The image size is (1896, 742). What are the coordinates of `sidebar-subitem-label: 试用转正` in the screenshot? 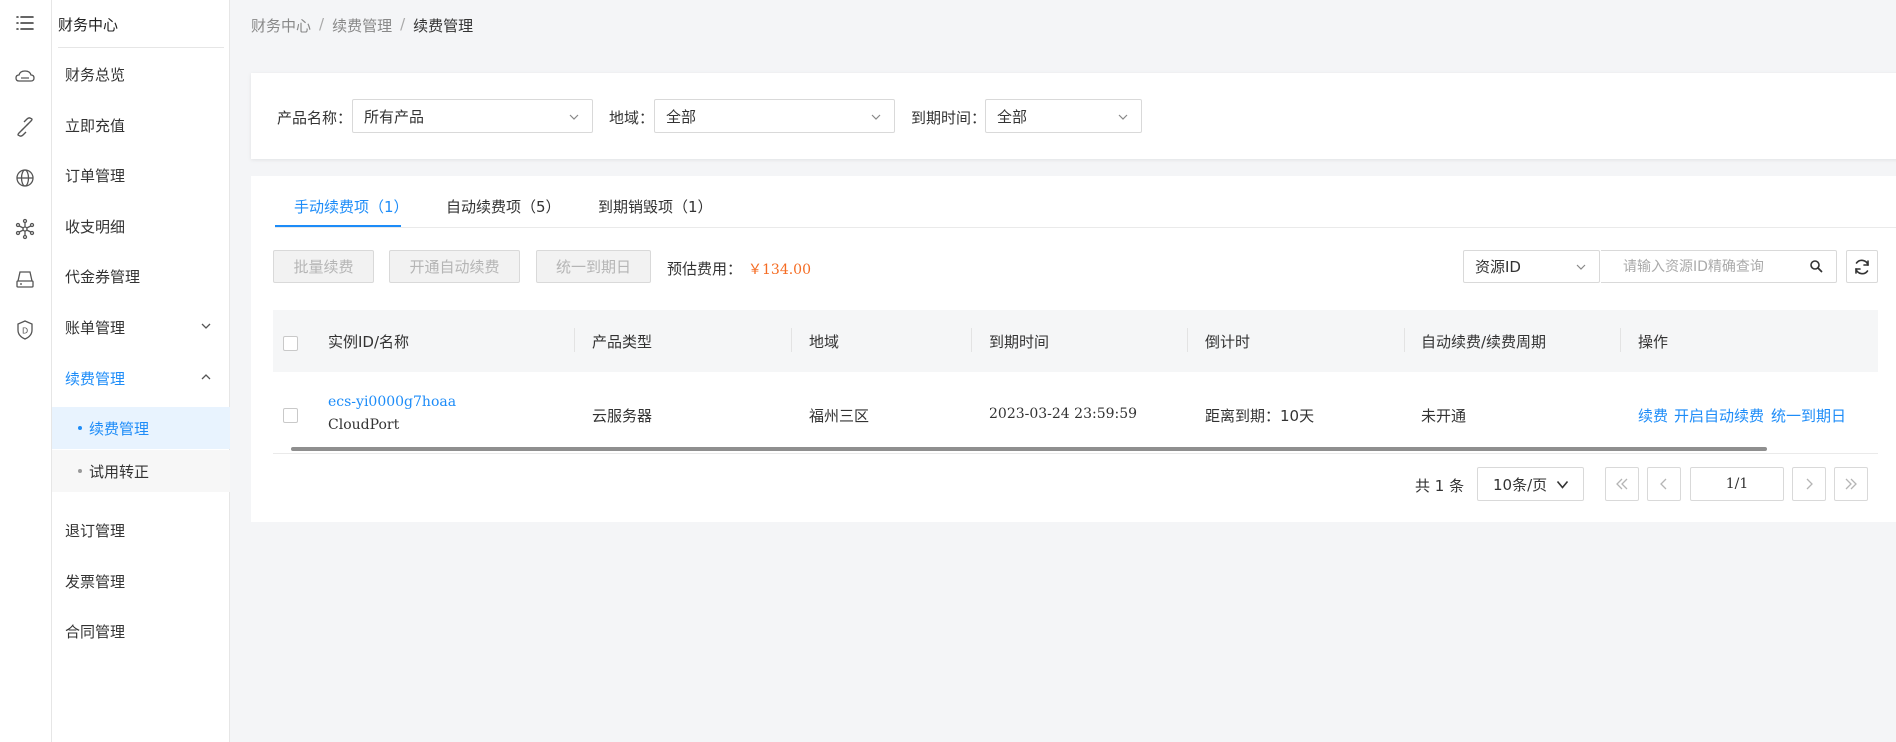 It's located at (119, 471).